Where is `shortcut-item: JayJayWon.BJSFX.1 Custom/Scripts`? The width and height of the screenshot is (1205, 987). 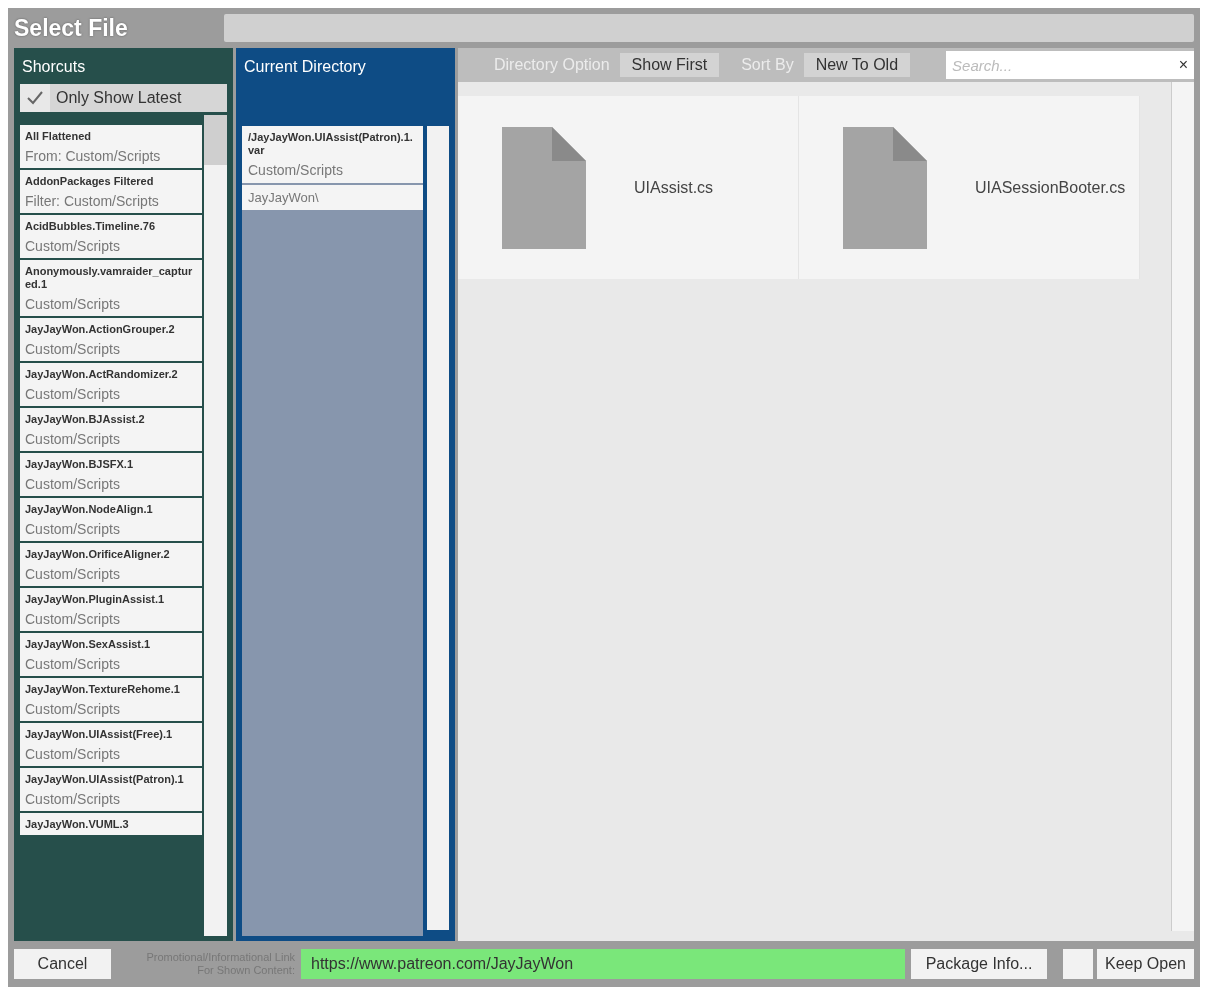
shortcut-item: JayJayWon.BJSFX.1 Custom/Scripts is located at coordinates (111, 474).